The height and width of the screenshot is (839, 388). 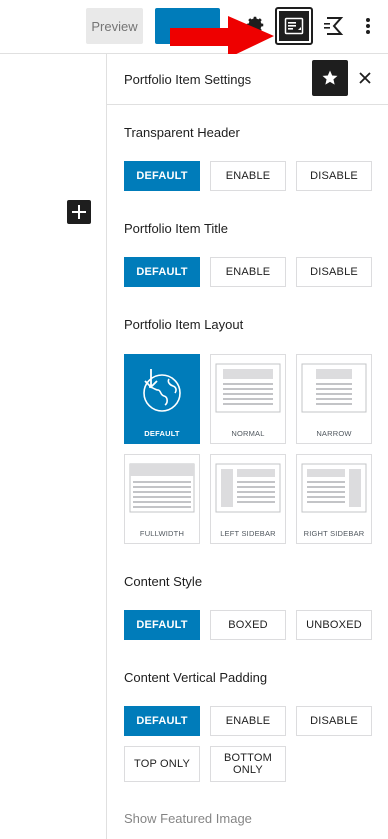 What do you see at coordinates (114, 26) in the screenshot?
I see `preview-button: Preview` at bounding box center [114, 26].